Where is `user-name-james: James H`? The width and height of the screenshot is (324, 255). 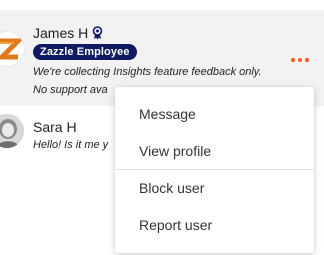
user-name-james: James H is located at coordinates (61, 33).